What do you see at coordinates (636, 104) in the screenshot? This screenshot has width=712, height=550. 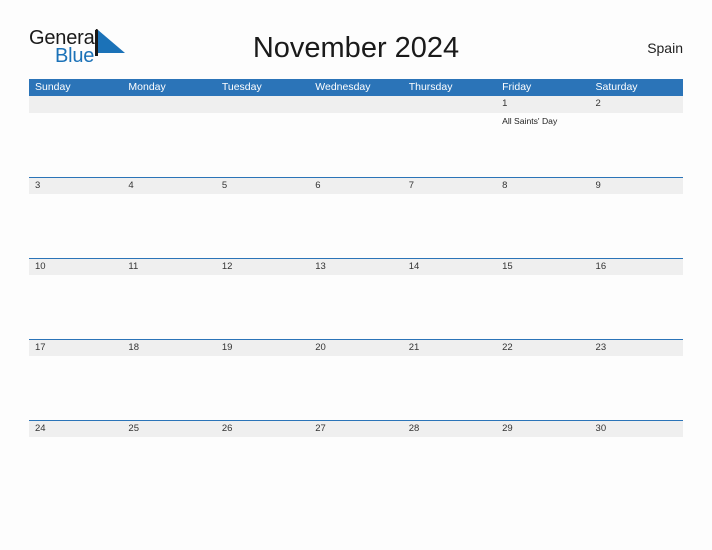 I see `day-number: 2` at bounding box center [636, 104].